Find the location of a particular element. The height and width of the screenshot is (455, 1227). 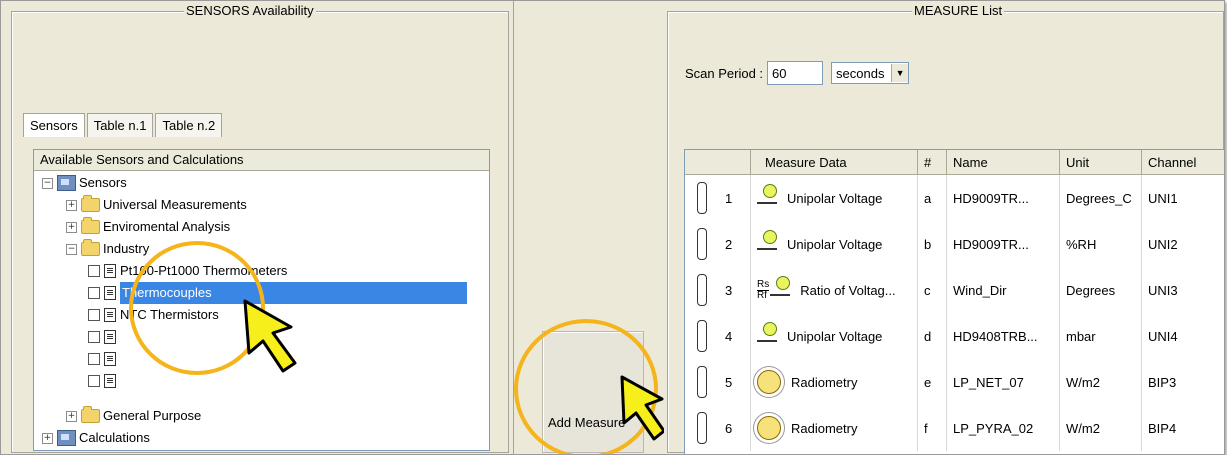

sensors-panel-title: SENSORS Availability is located at coordinates (250, 10).